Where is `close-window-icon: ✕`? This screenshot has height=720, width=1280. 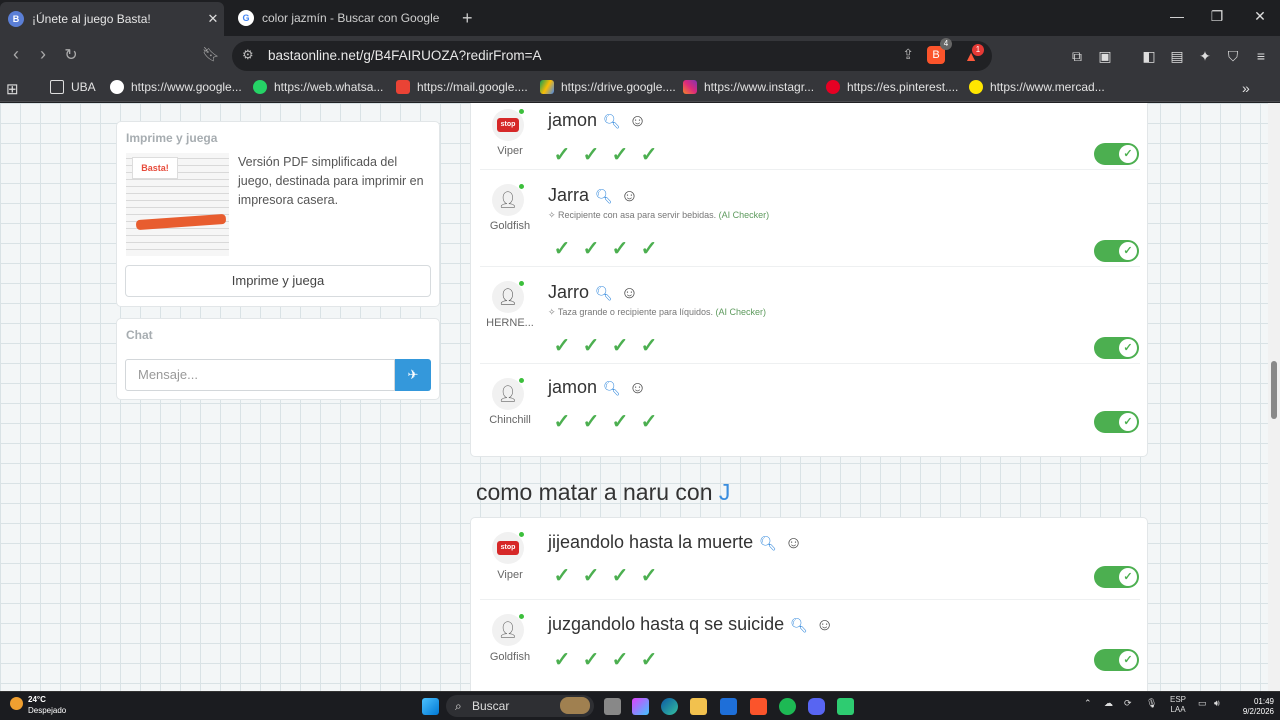
close-window-icon: ✕ is located at coordinates (1260, 16).